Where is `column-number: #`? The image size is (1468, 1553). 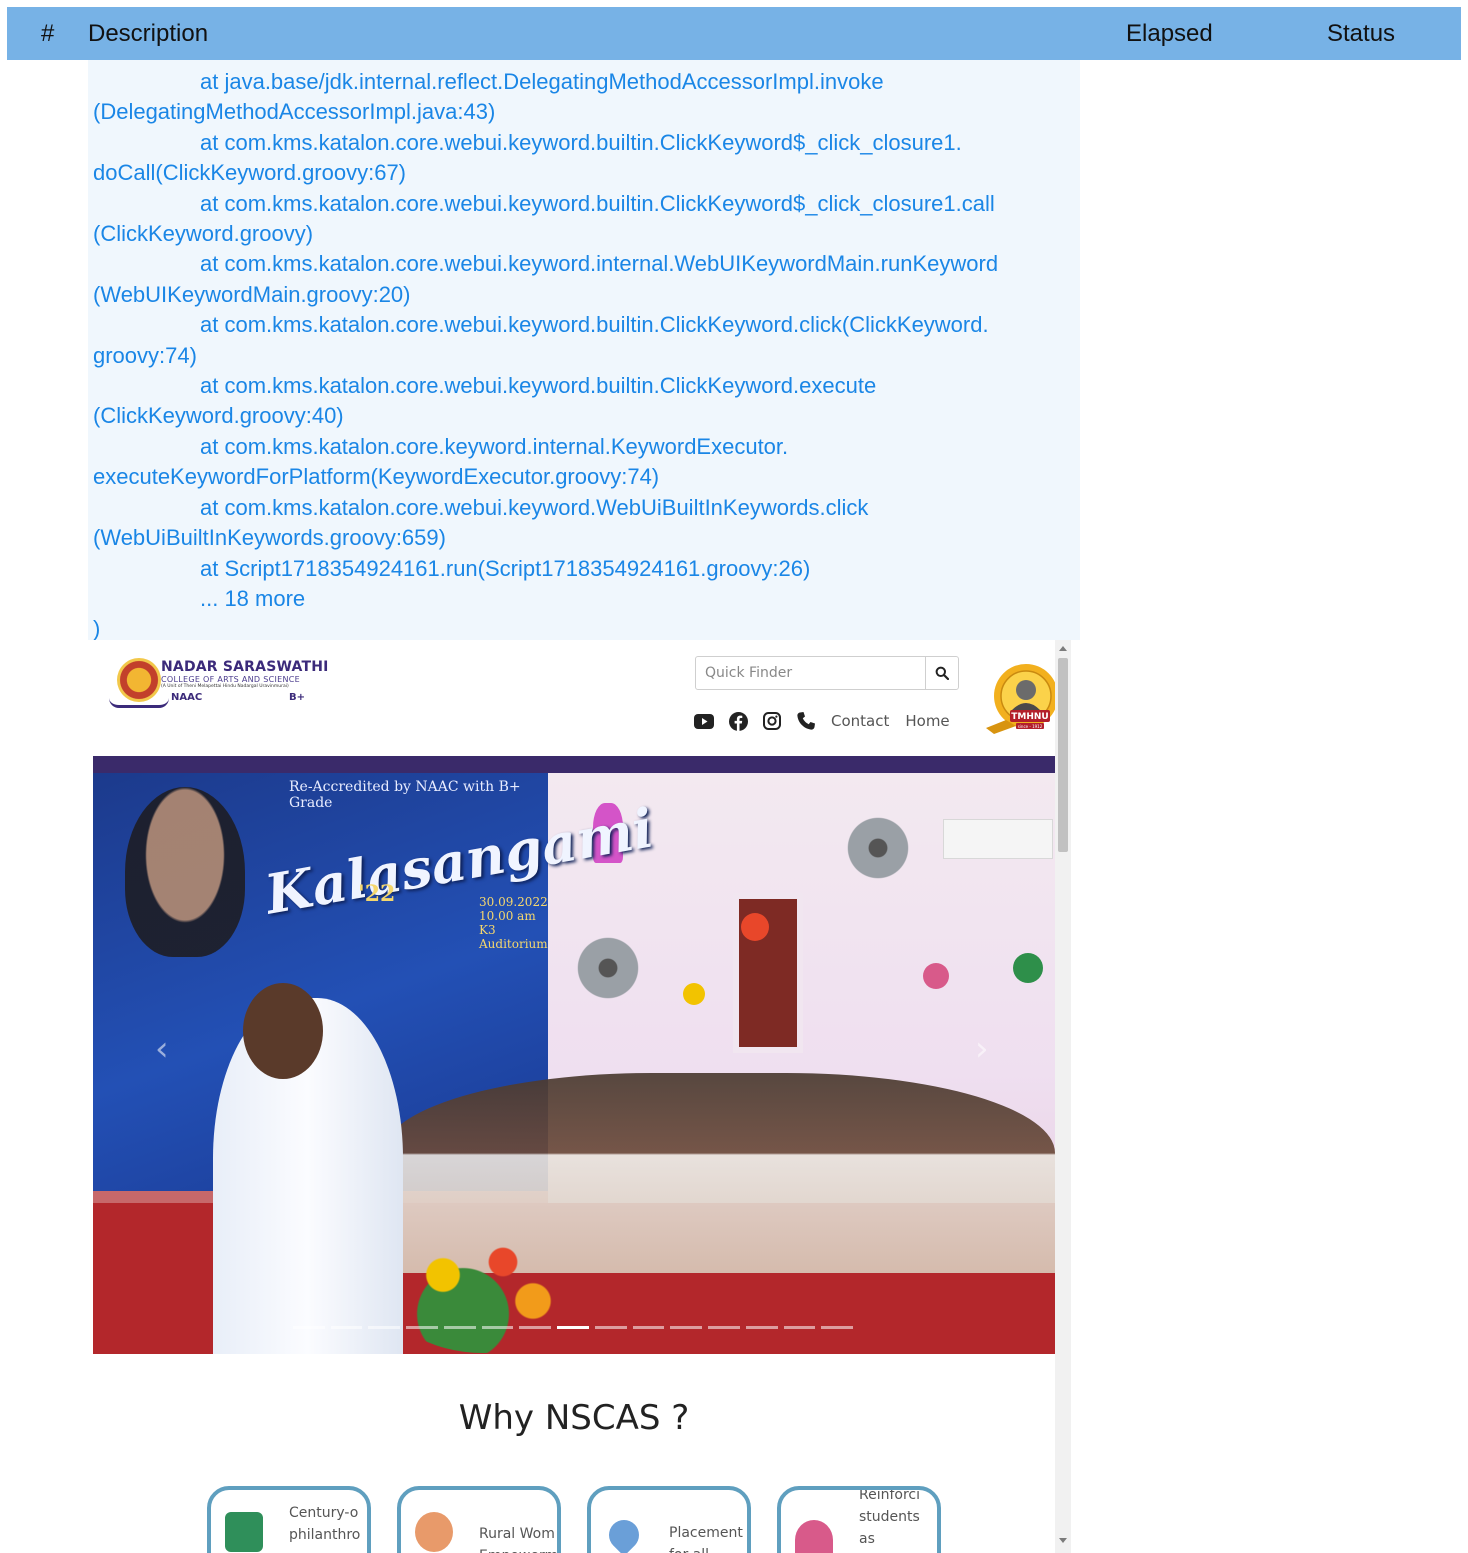 column-number: # is located at coordinates (48, 33).